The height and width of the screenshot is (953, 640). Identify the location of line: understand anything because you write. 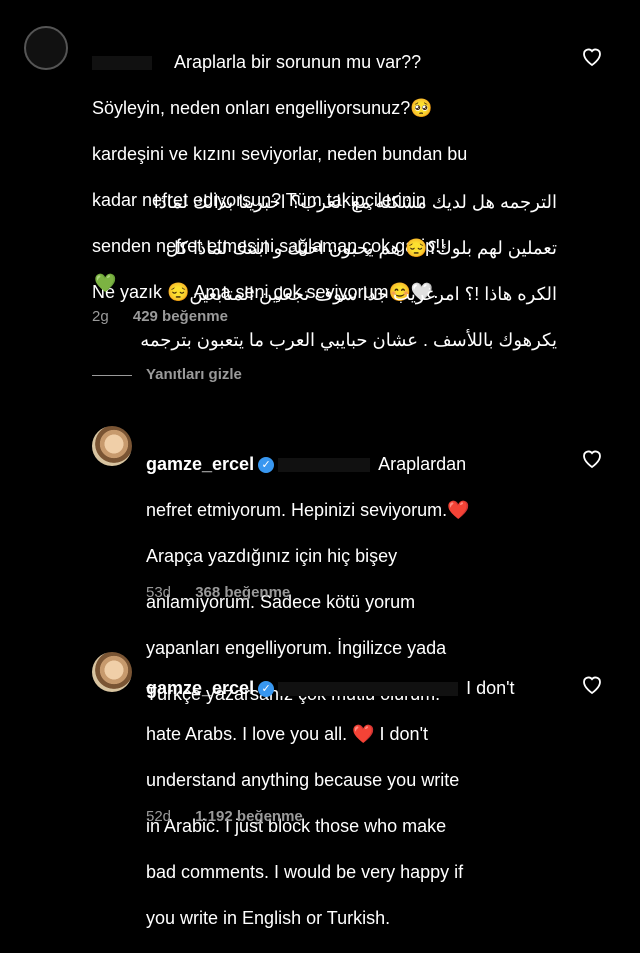
(303, 780).